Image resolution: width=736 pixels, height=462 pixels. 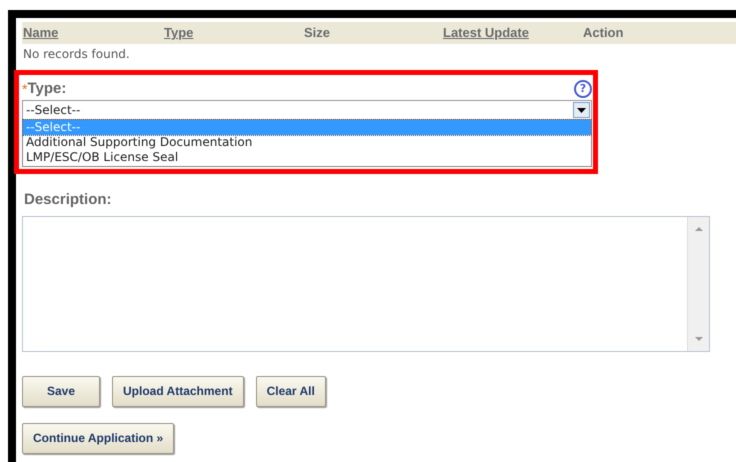 What do you see at coordinates (68, 200) in the screenshot?
I see `field-label: Description:` at bounding box center [68, 200].